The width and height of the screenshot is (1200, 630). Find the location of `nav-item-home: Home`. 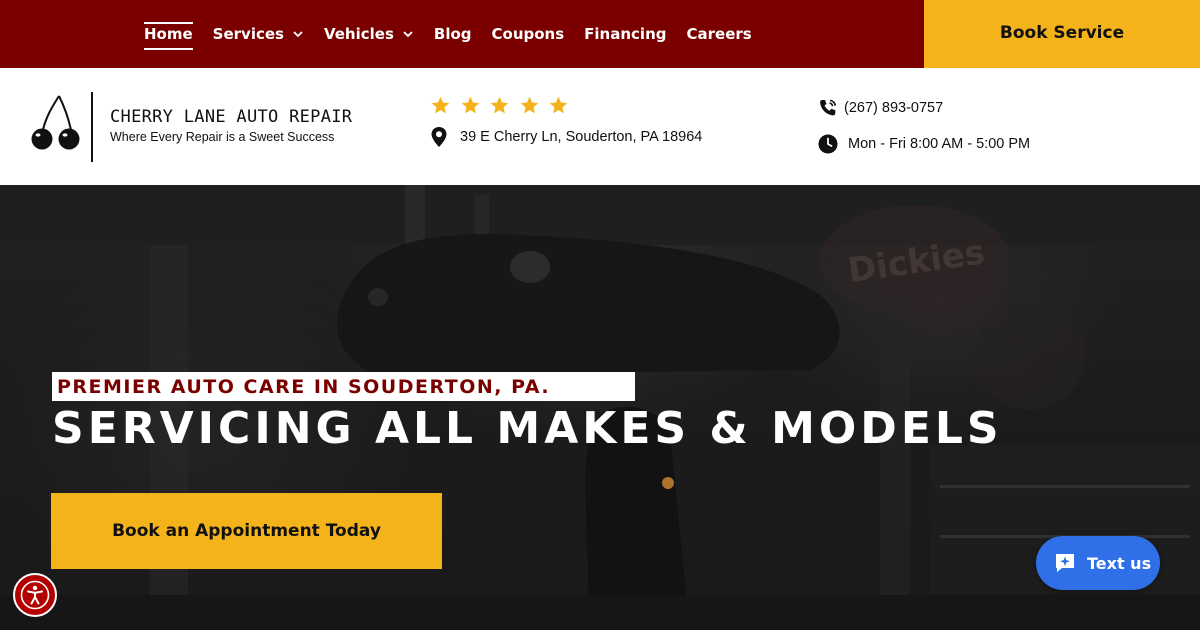

nav-item-home: Home is located at coordinates (168, 34).